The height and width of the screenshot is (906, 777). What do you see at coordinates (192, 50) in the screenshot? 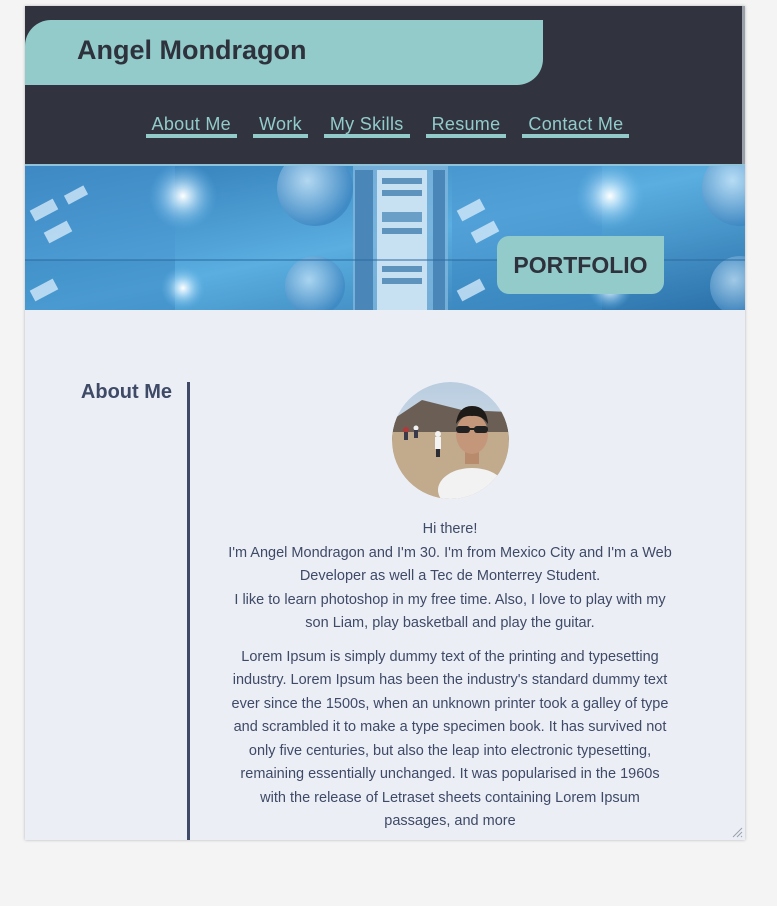
I see `site-title: Angel Mondragon` at bounding box center [192, 50].